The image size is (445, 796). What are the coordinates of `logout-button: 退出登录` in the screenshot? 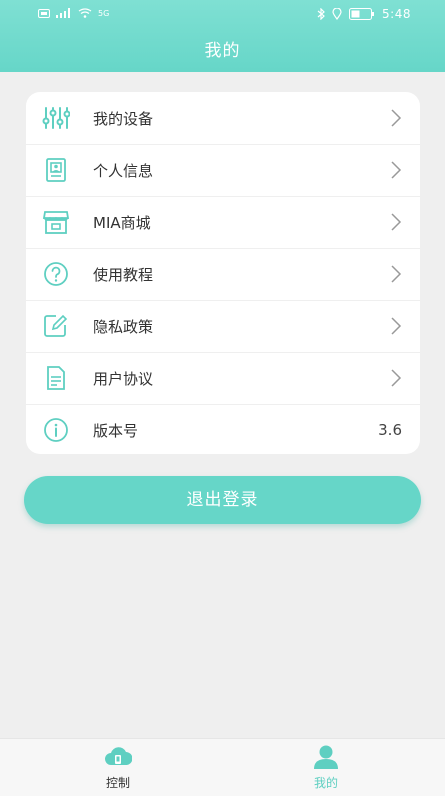 It's located at (222, 500).